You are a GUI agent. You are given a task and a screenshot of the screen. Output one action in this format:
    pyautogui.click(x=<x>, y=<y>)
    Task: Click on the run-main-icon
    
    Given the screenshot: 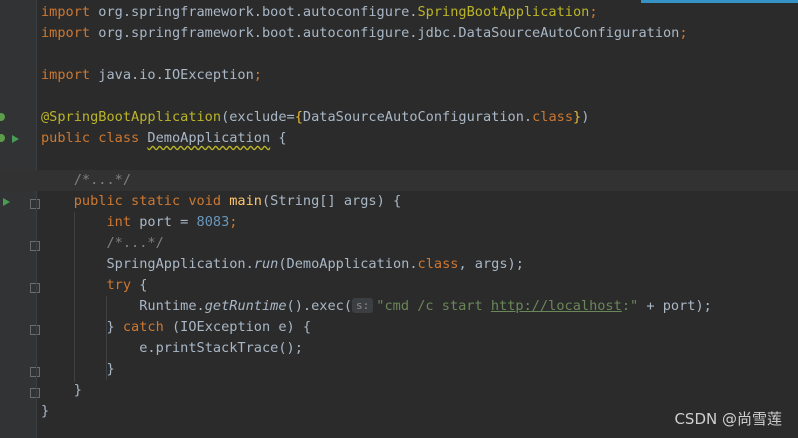 What is the action you would take?
    pyautogui.click(x=6, y=202)
    